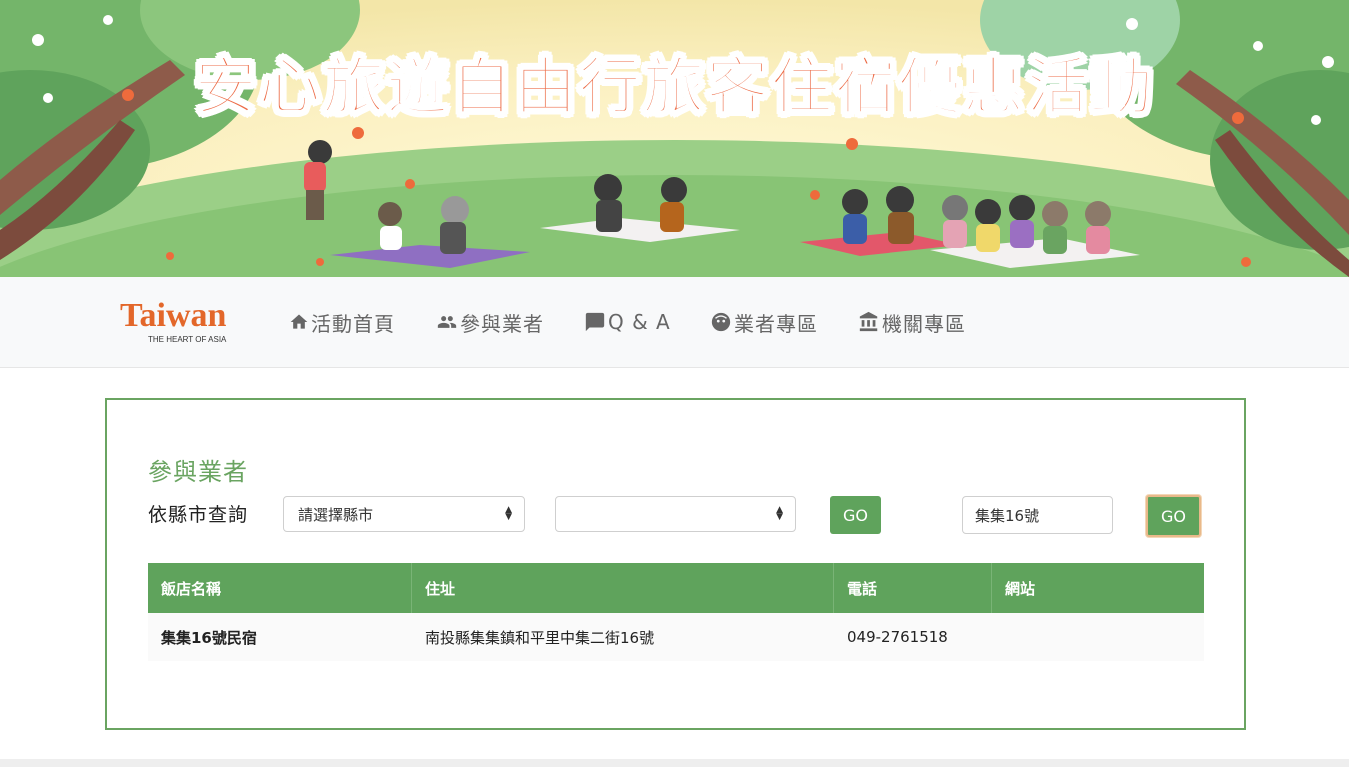 This screenshot has width=1349, height=767. I want to click on city-select-value: 請選擇縣市, so click(336, 514).